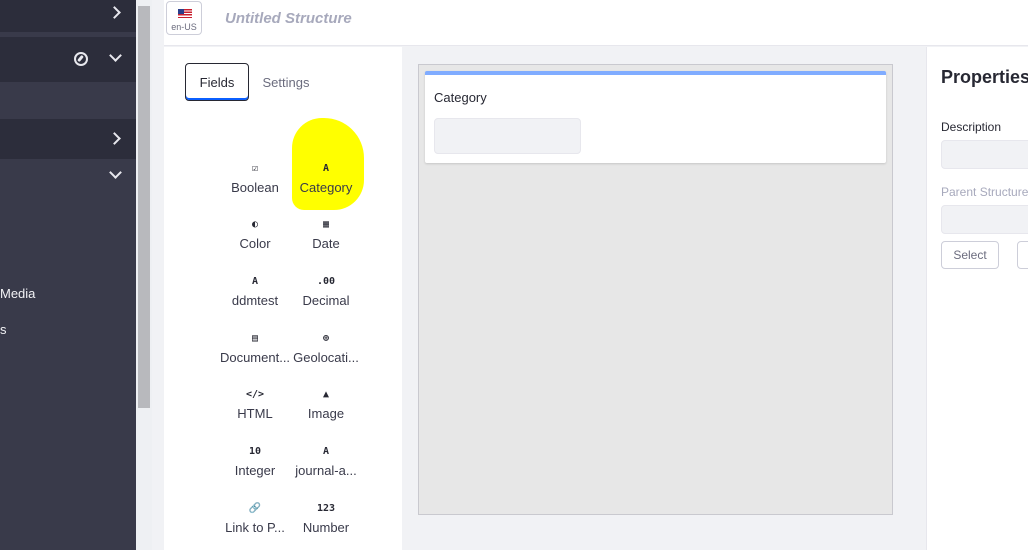  What do you see at coordinates (326, 338) in the screenshot?
I see `globe-icon: ⊕` at bounding box center [326, 338].